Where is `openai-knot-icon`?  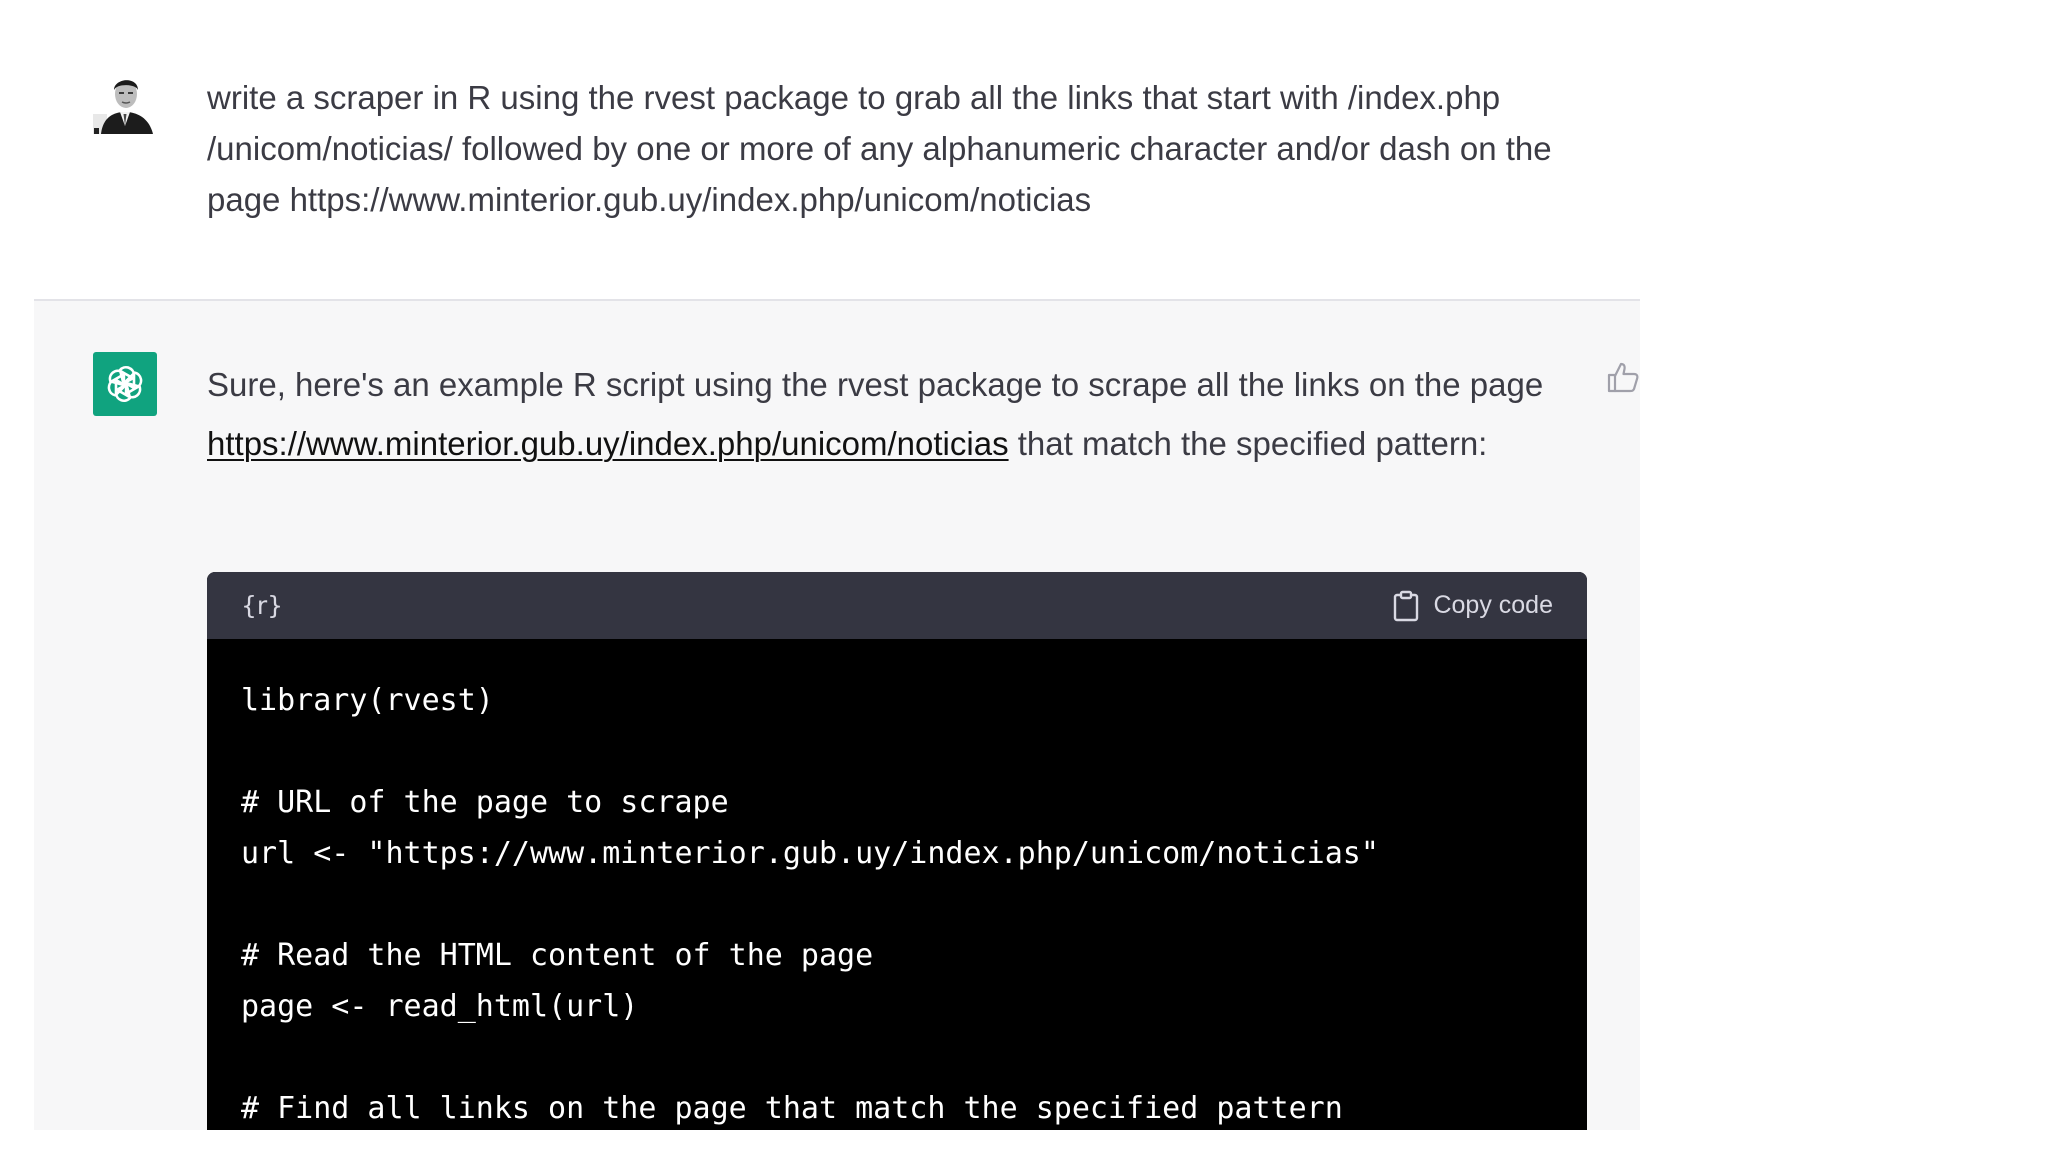
openai-knot-icon is located at coordinates (125, 384).